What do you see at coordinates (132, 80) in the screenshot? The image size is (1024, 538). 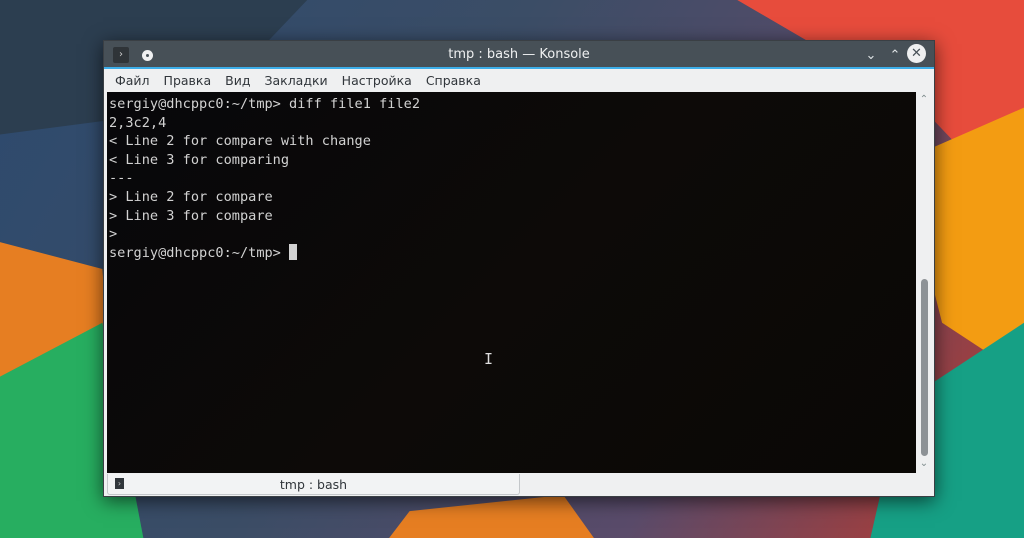 I see `menu-file: Файл` at bounding box center [132, 80].